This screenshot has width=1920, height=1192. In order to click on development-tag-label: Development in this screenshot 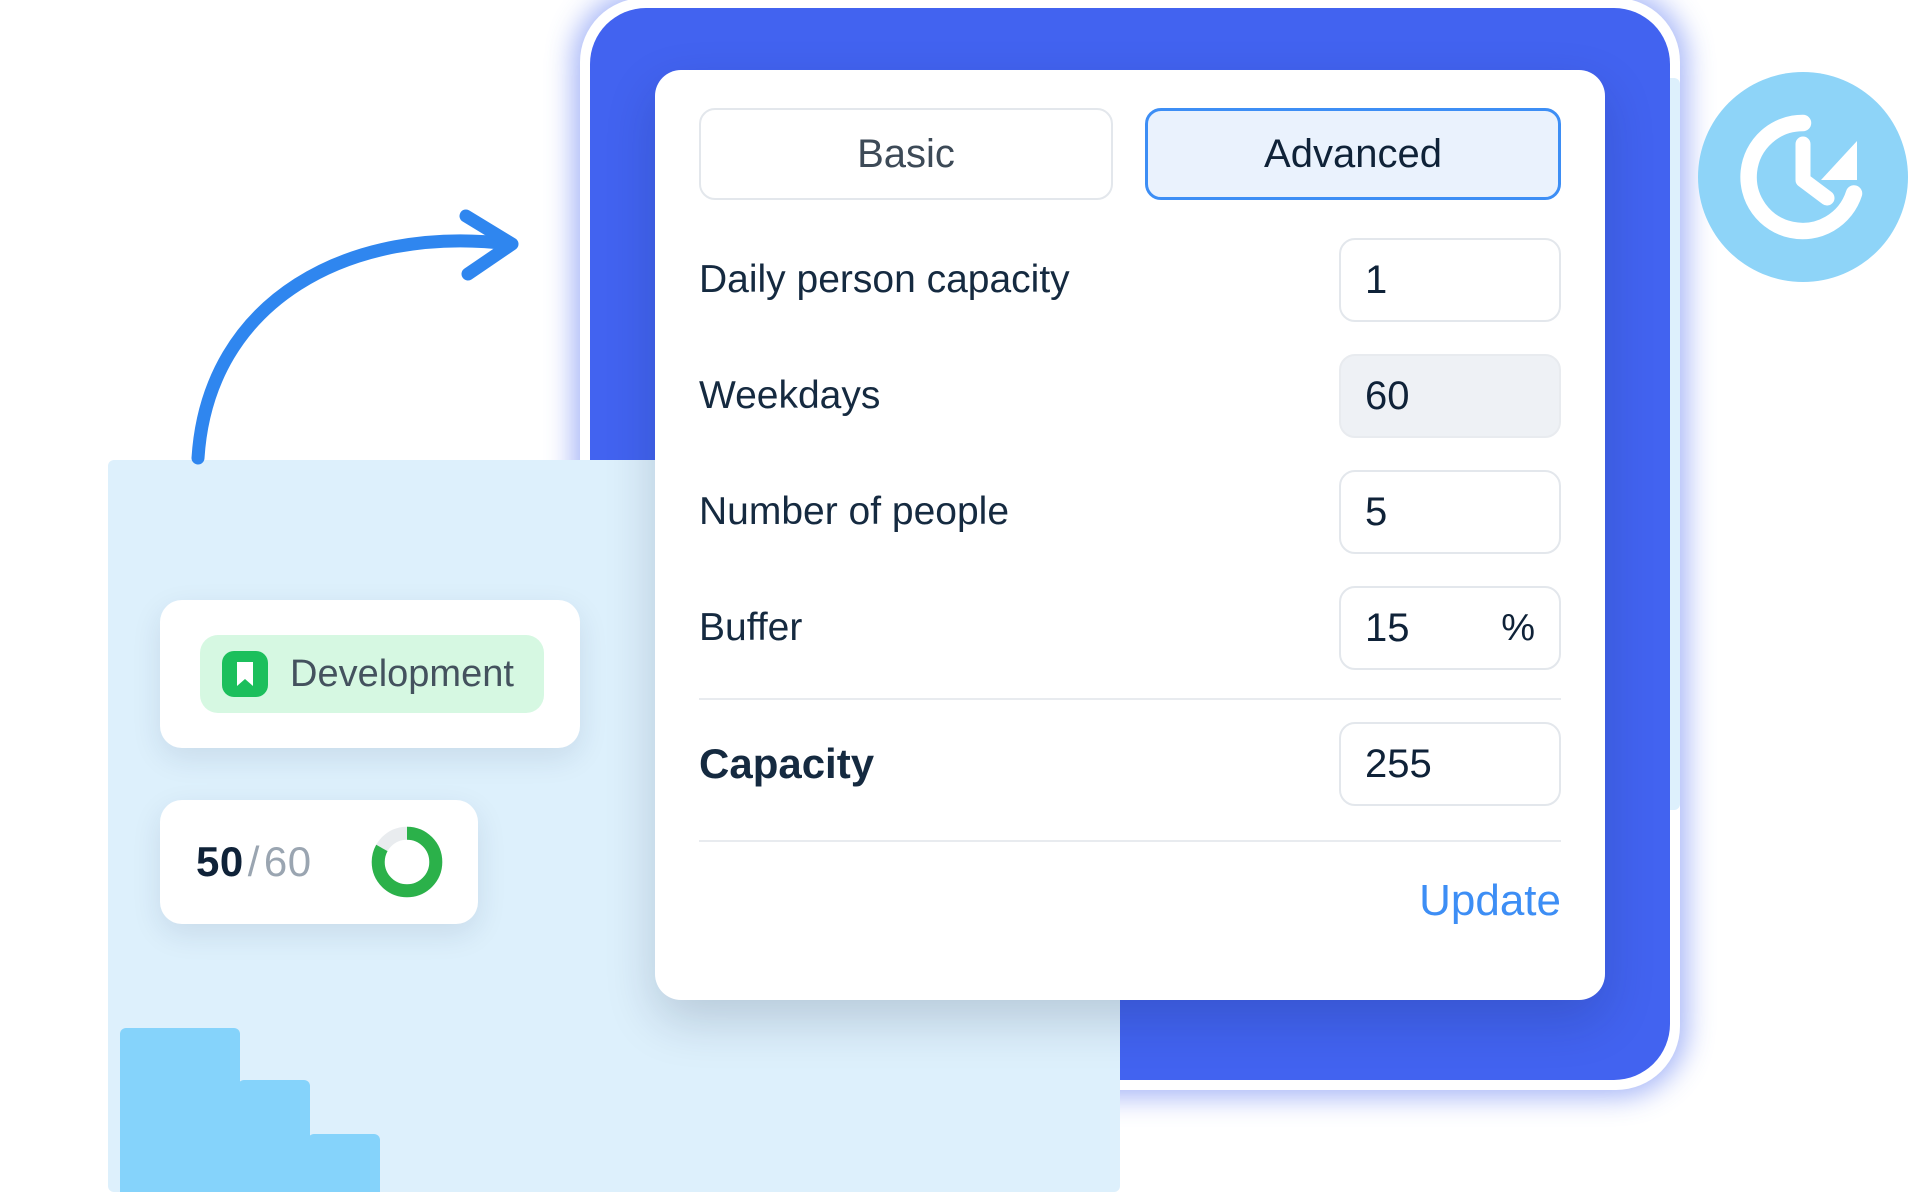, I will do `click(402, 673)`.